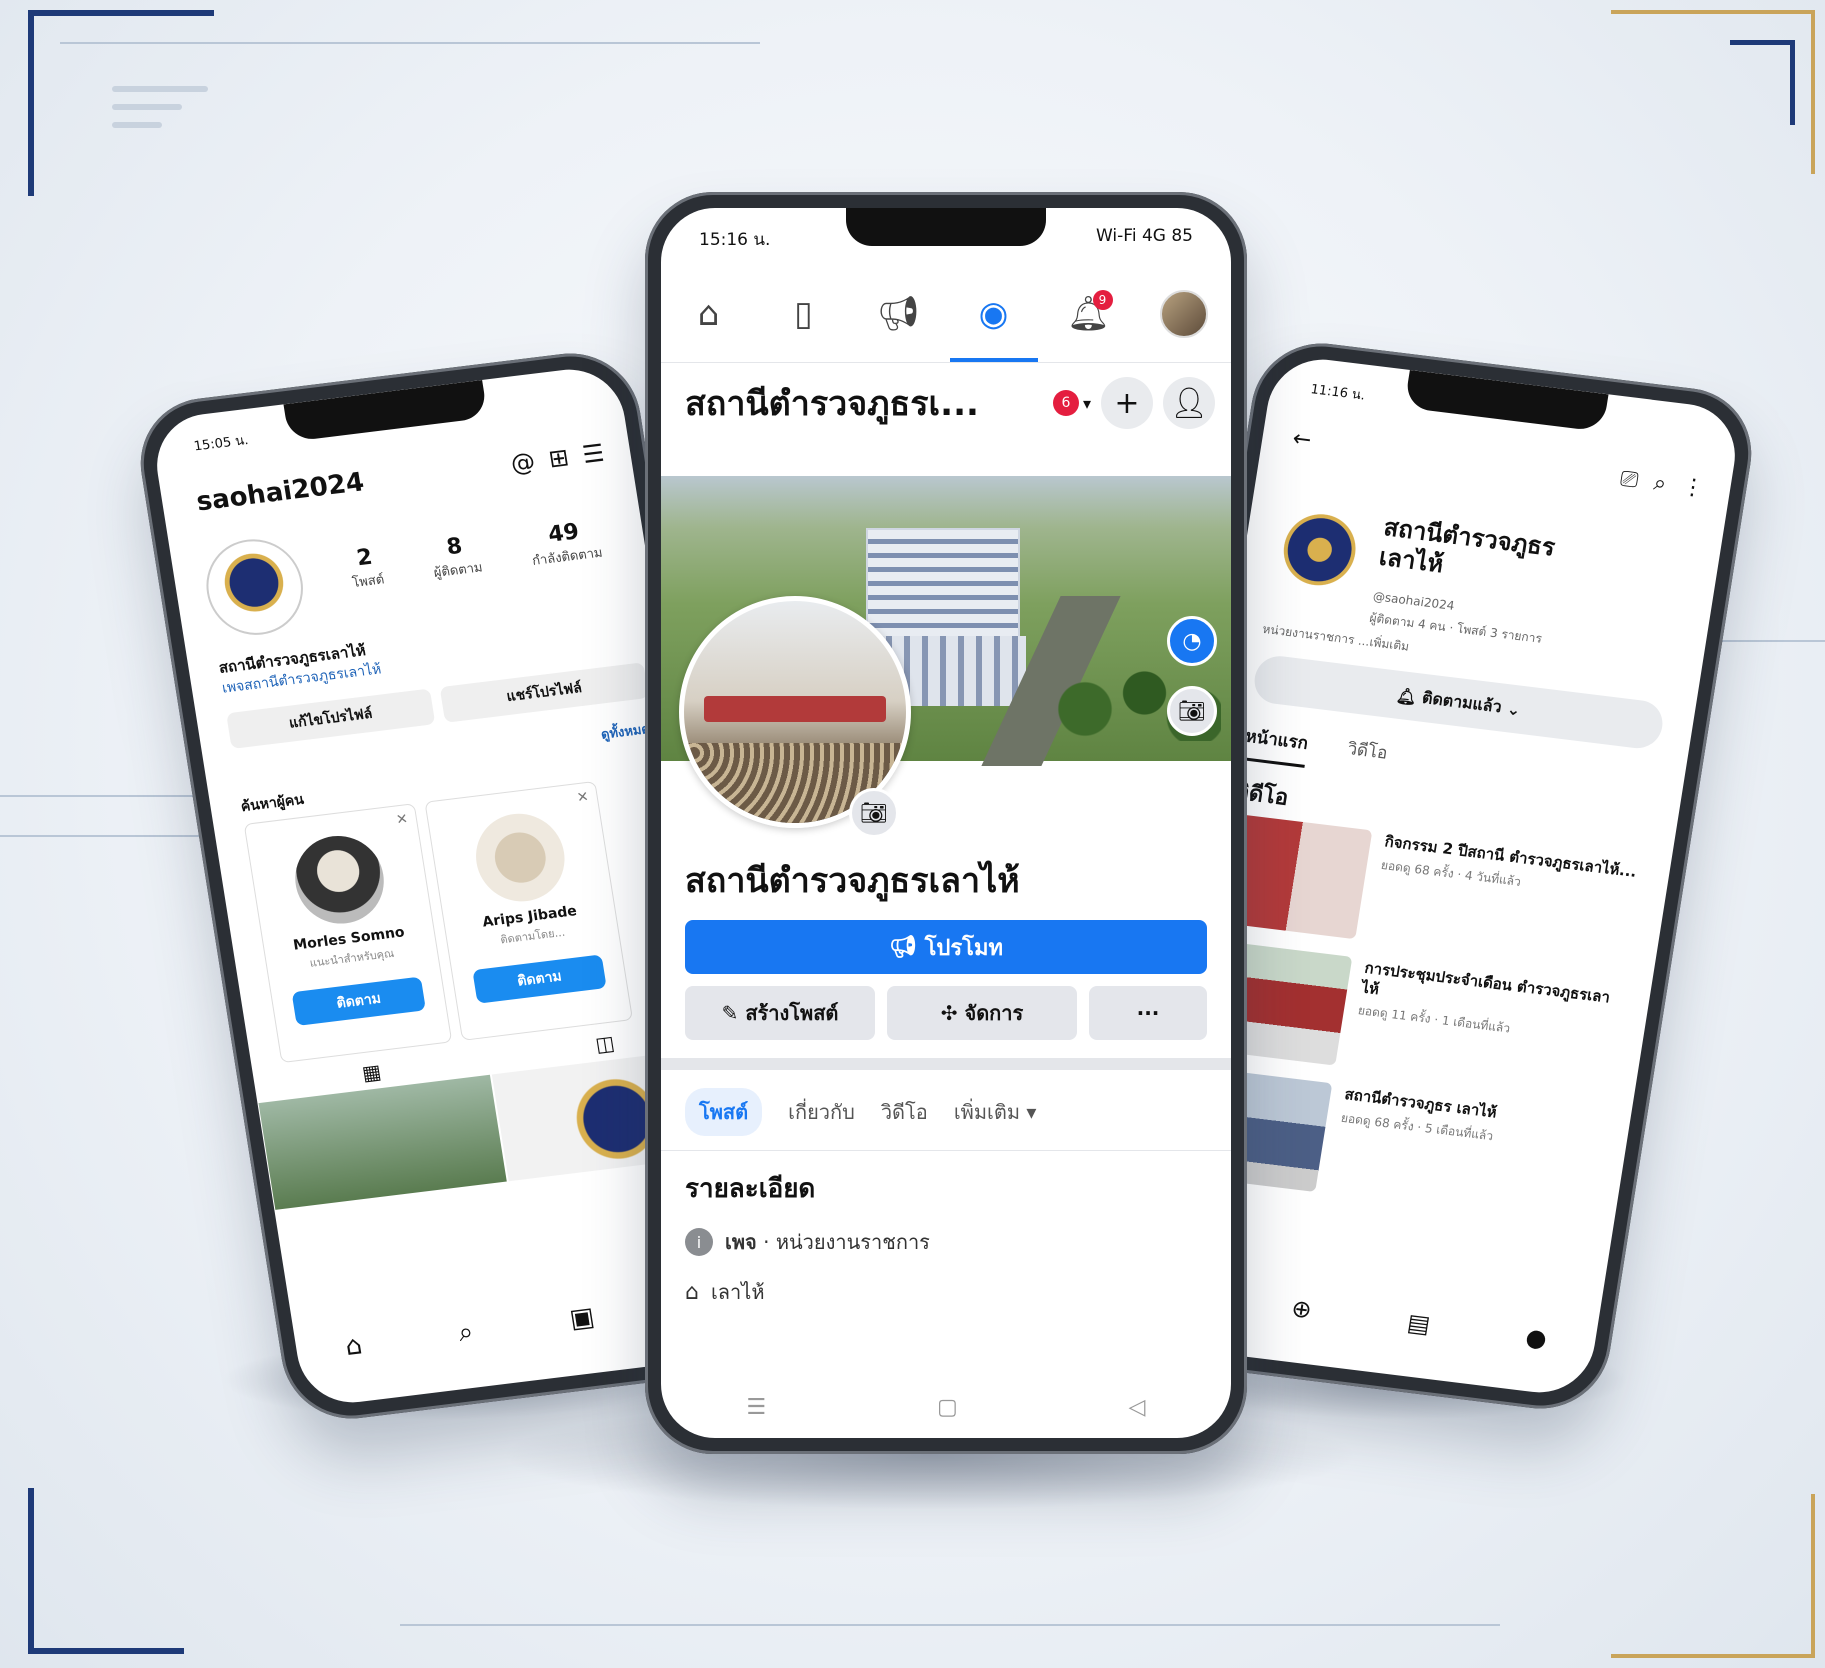  Describe the element at coordinates (1065, 403) in the screenshot. I see `switch-badge: 6` at that location.